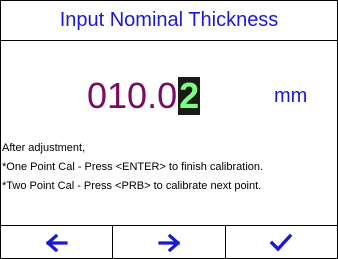 The image size is (338, 259). I want to click on left-softkey, so click(57, 242).